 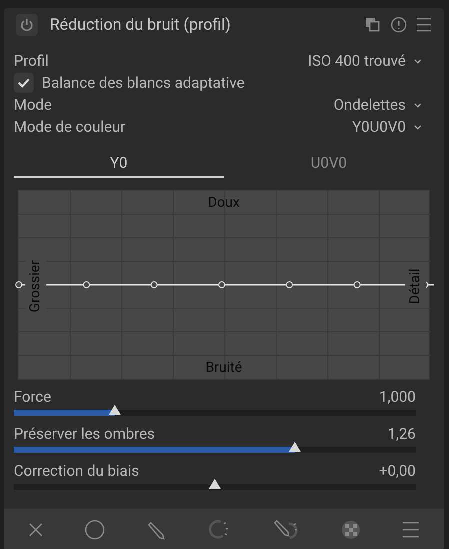 I want to click on dropdown-label: Mode de couleur, so click(x=70, y=127).